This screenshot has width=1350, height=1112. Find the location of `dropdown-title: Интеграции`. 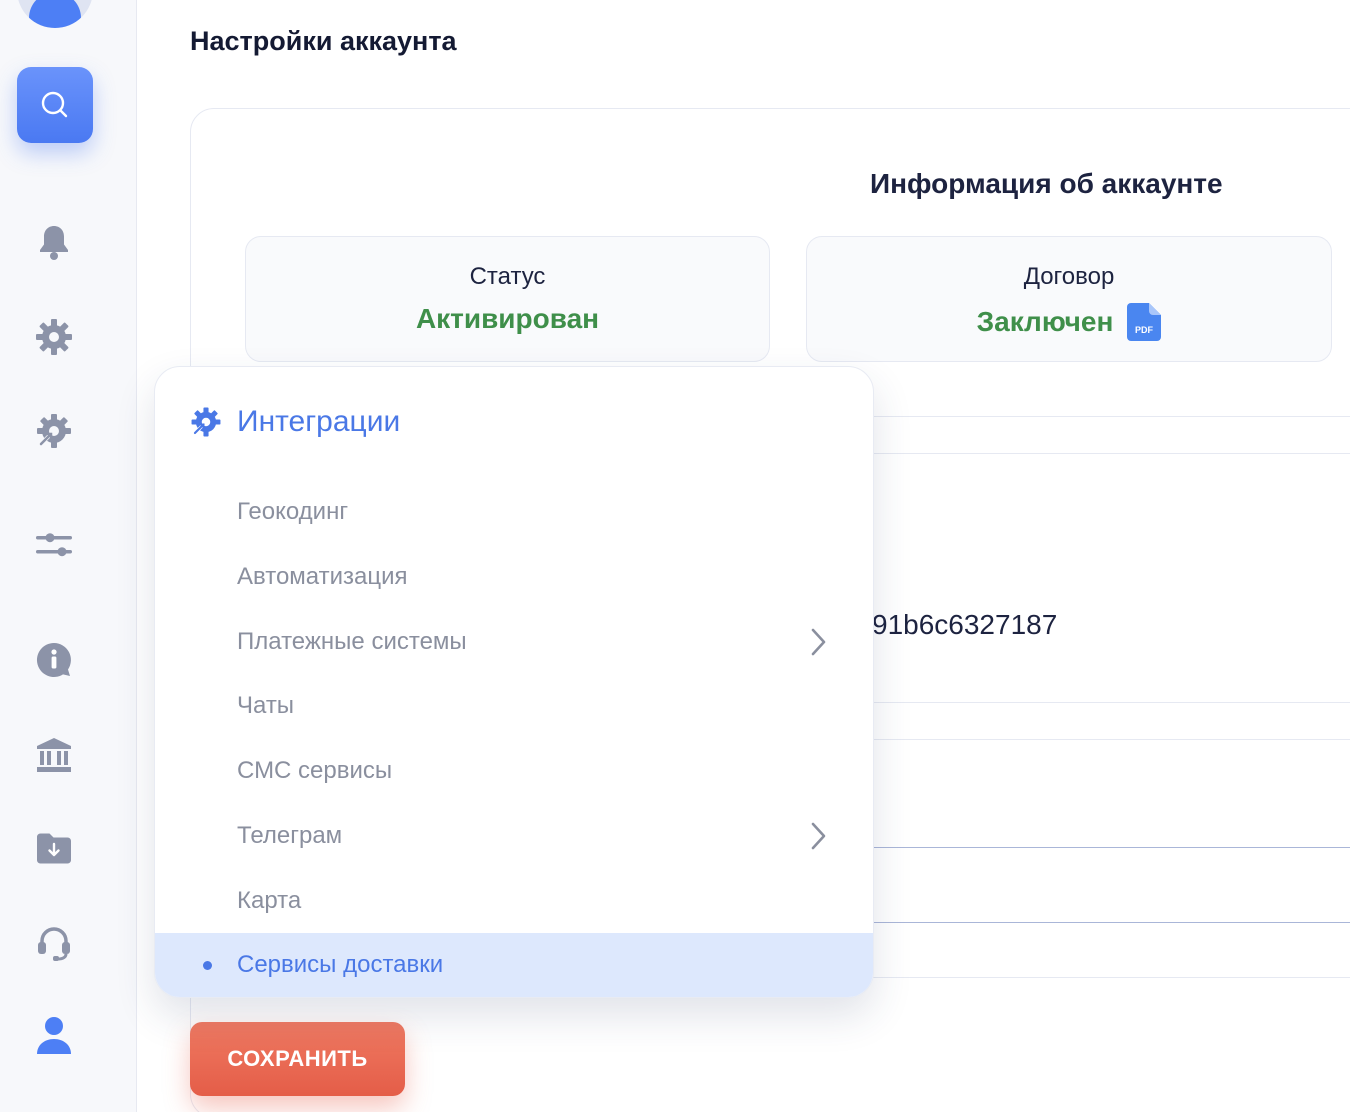

dropdown-title: Интеграции is located at coordinates (319, 421).